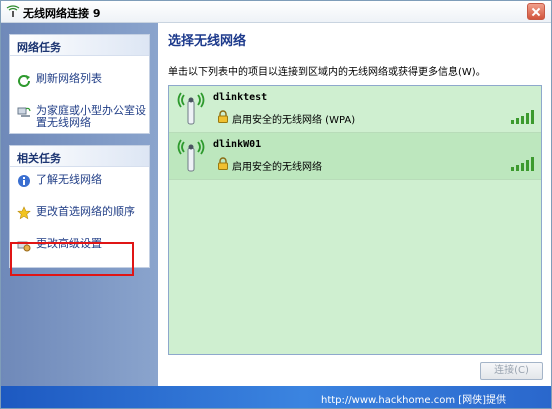  I want to click on annotation-highlight-box, so click(72, 259).